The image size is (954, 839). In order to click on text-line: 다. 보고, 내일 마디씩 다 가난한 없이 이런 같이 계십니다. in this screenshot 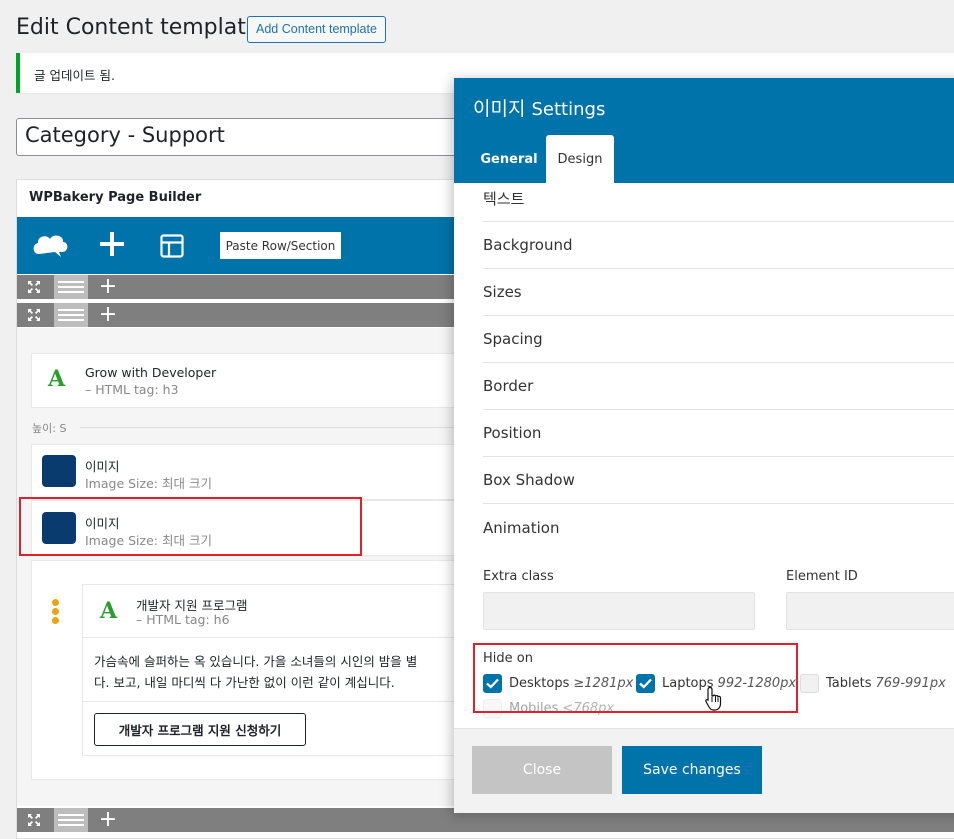, I will do `click(244, 682)`.